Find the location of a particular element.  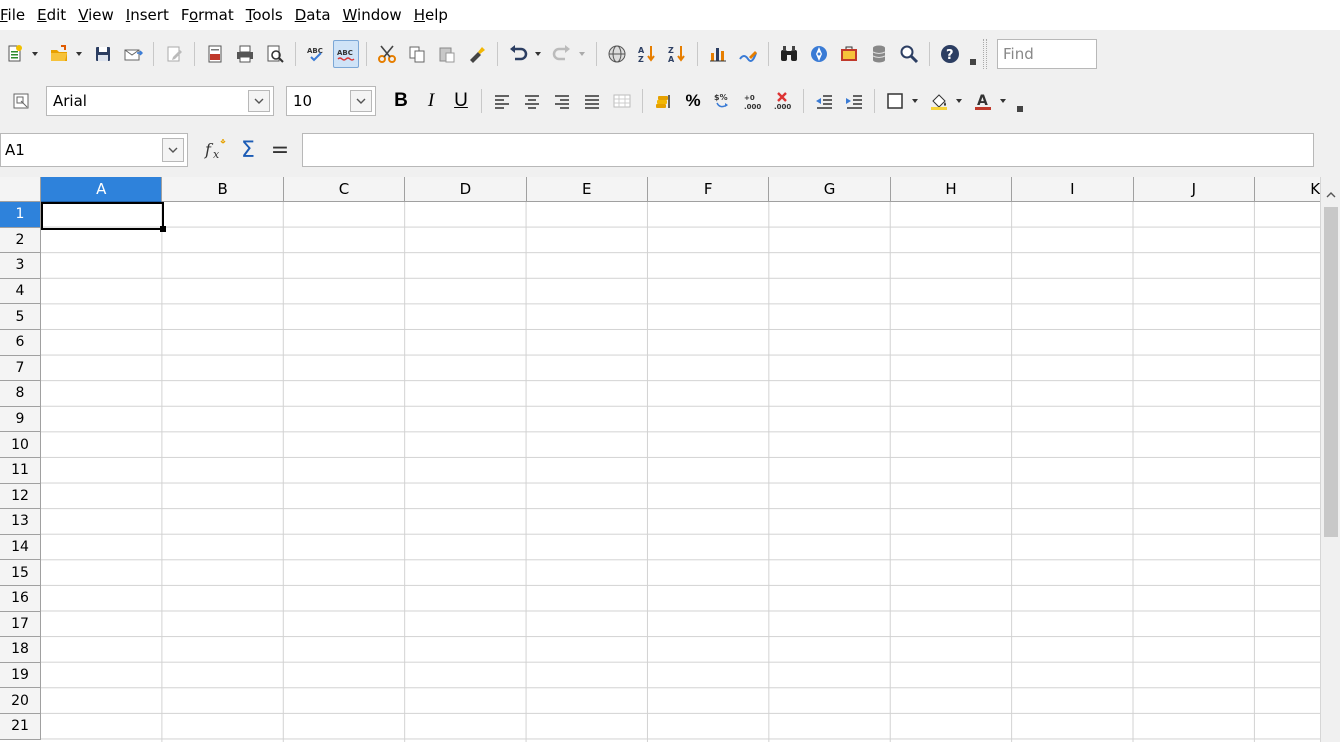

sum-button: Σ is located at coordinates (248, 150).